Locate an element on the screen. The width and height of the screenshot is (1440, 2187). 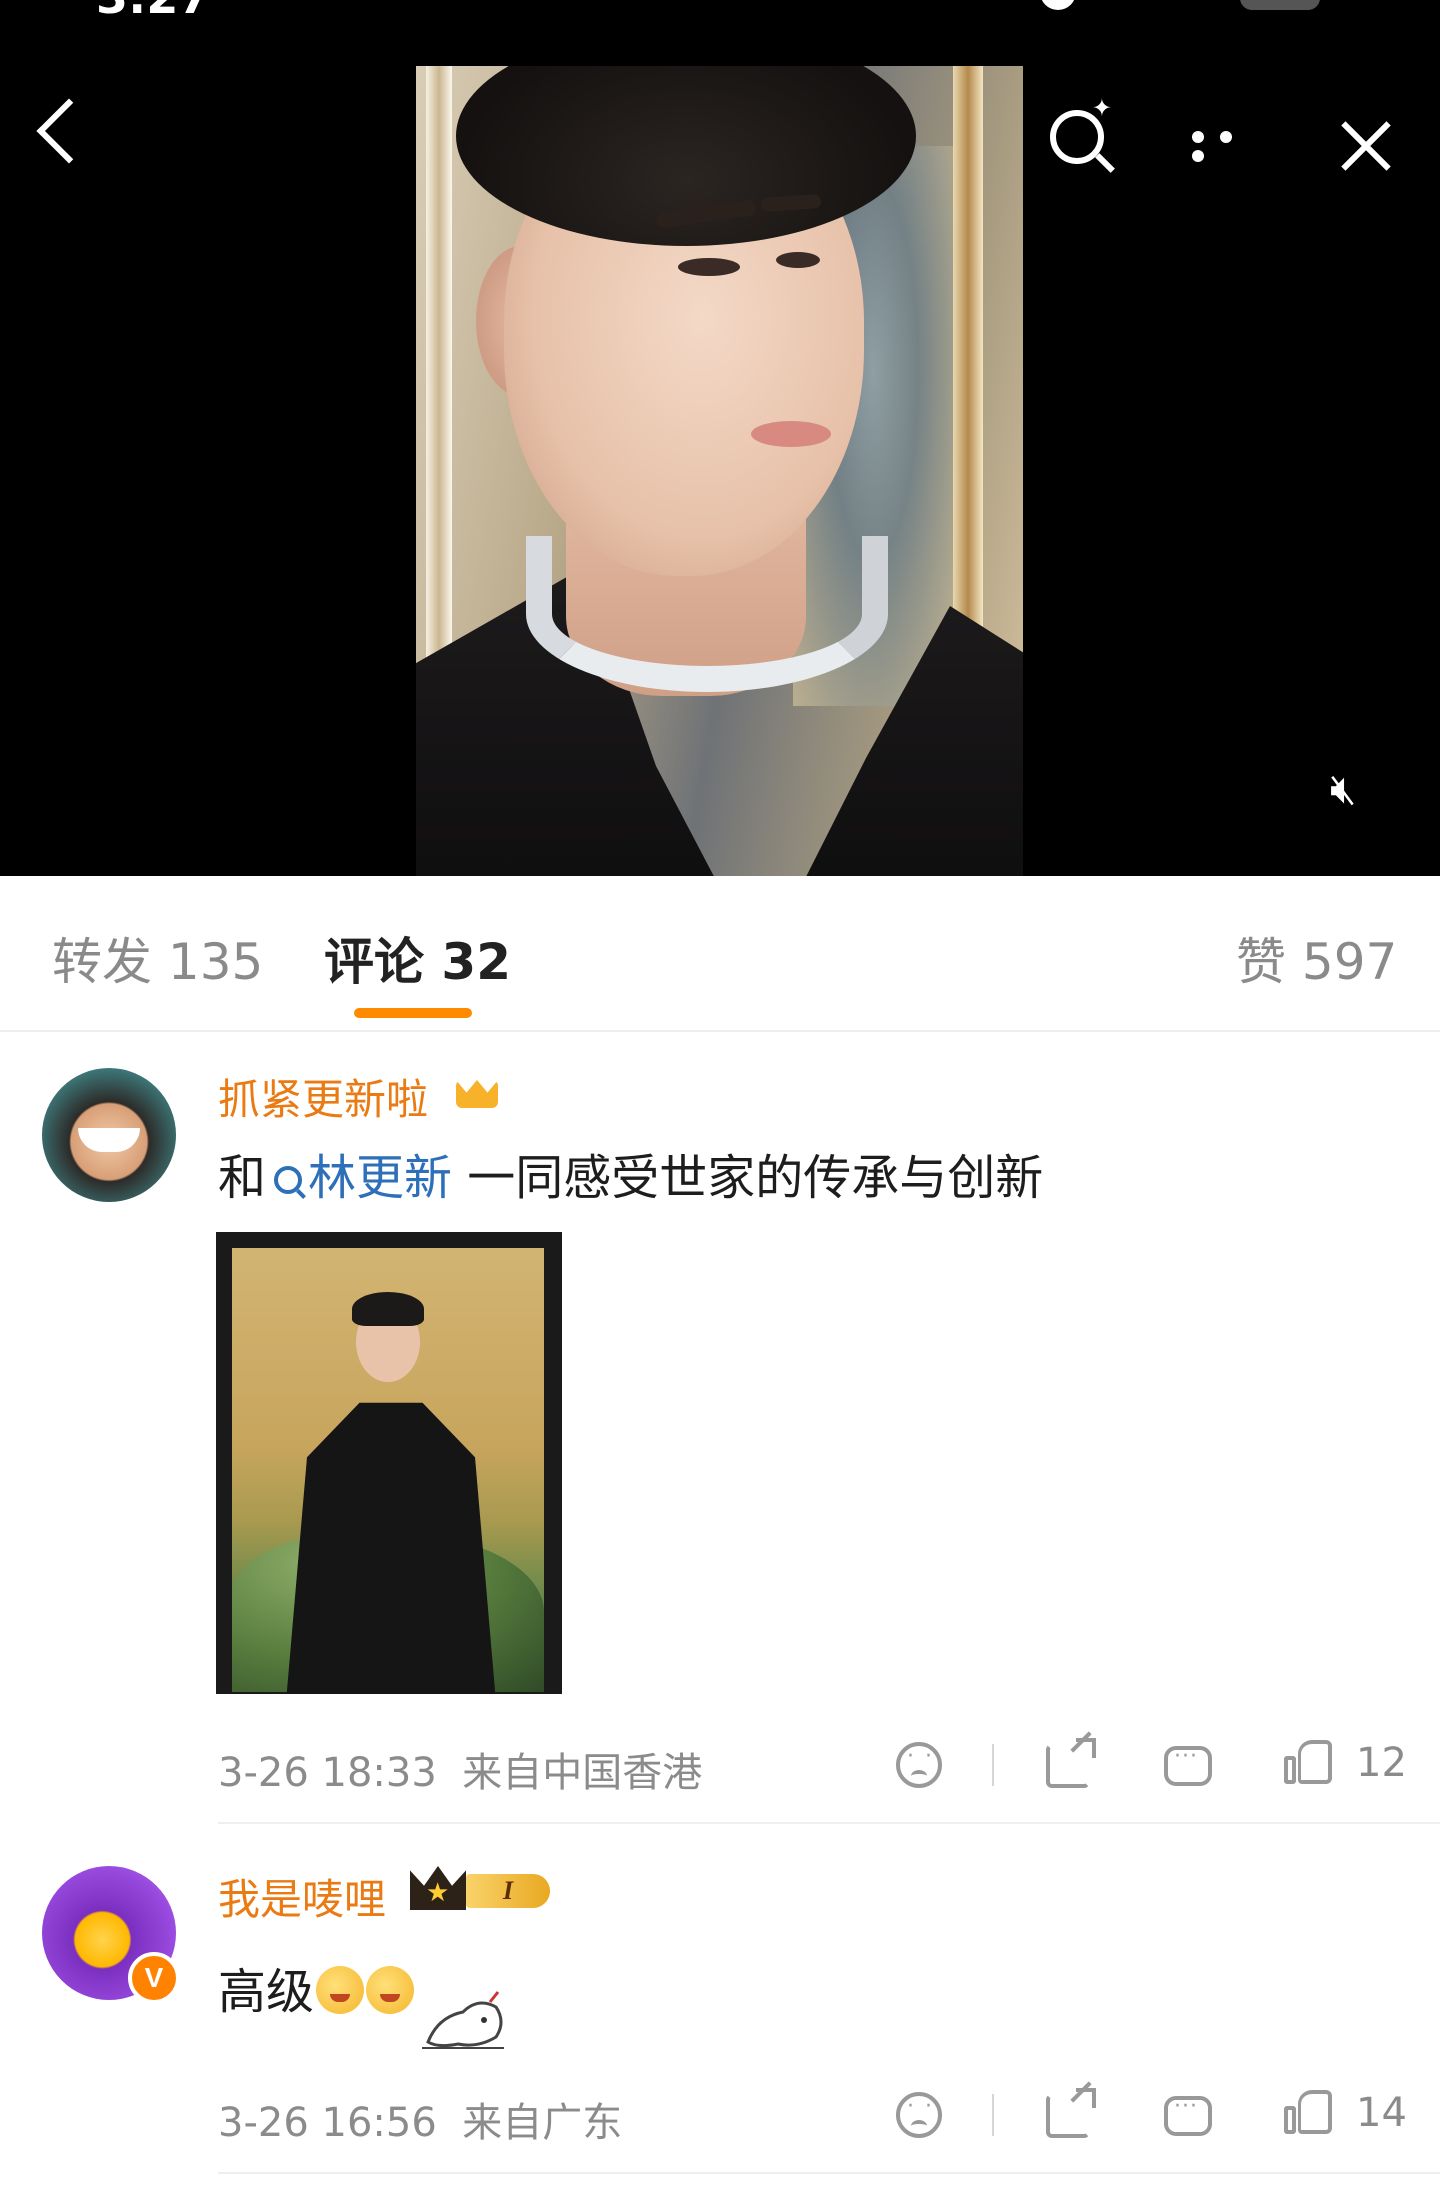
close-icon is located at coordinates (1366, 146).